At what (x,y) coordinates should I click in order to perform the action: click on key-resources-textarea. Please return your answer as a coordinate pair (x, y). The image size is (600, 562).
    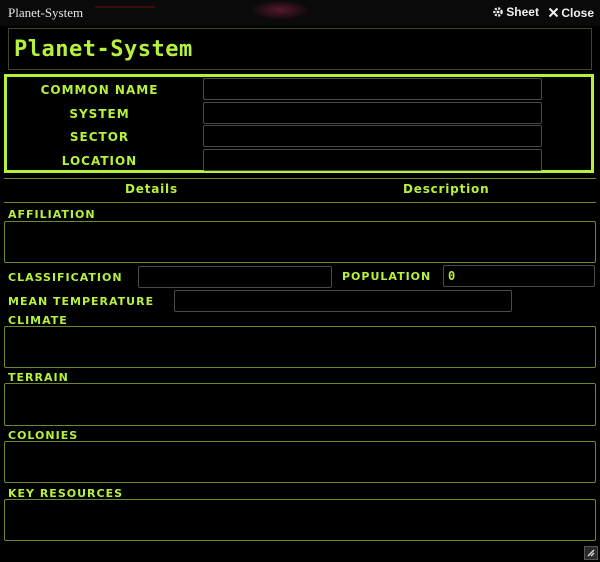
    Looking at the image, I should click on (300, 520).